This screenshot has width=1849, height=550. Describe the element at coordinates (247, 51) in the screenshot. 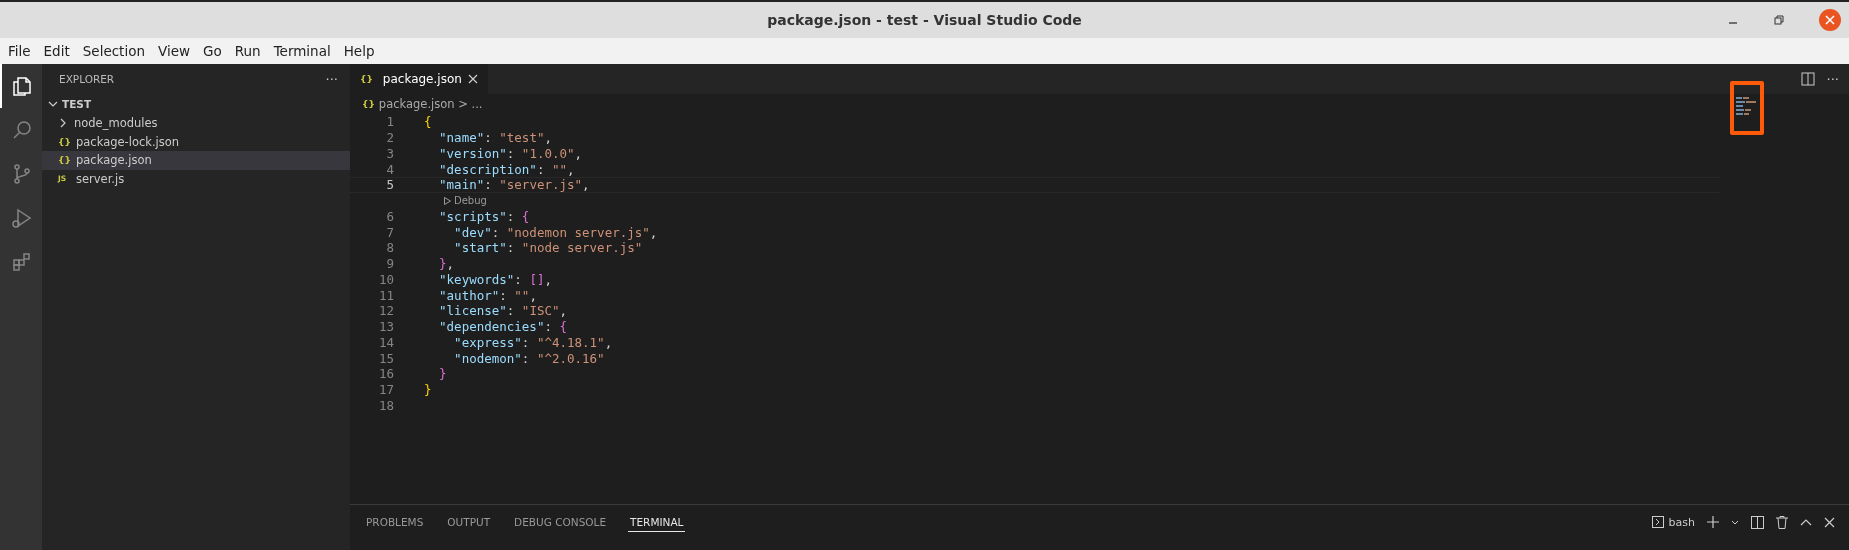

I see `menu-item: Run` at that location.